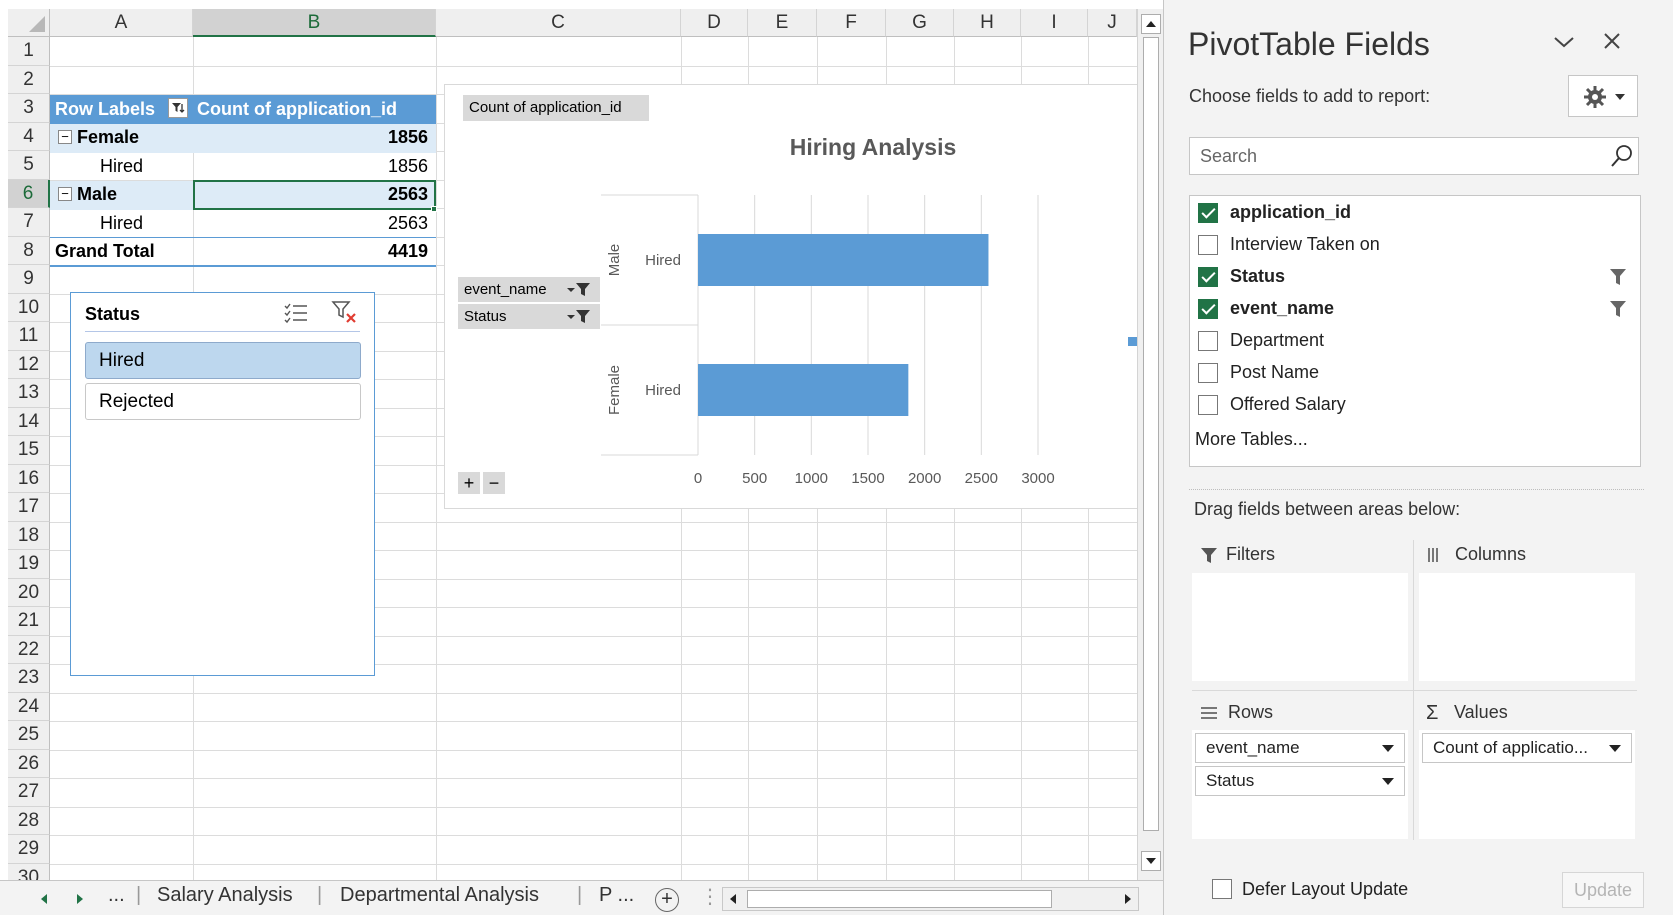  I want to click on close-icon, so click(1612, 41).